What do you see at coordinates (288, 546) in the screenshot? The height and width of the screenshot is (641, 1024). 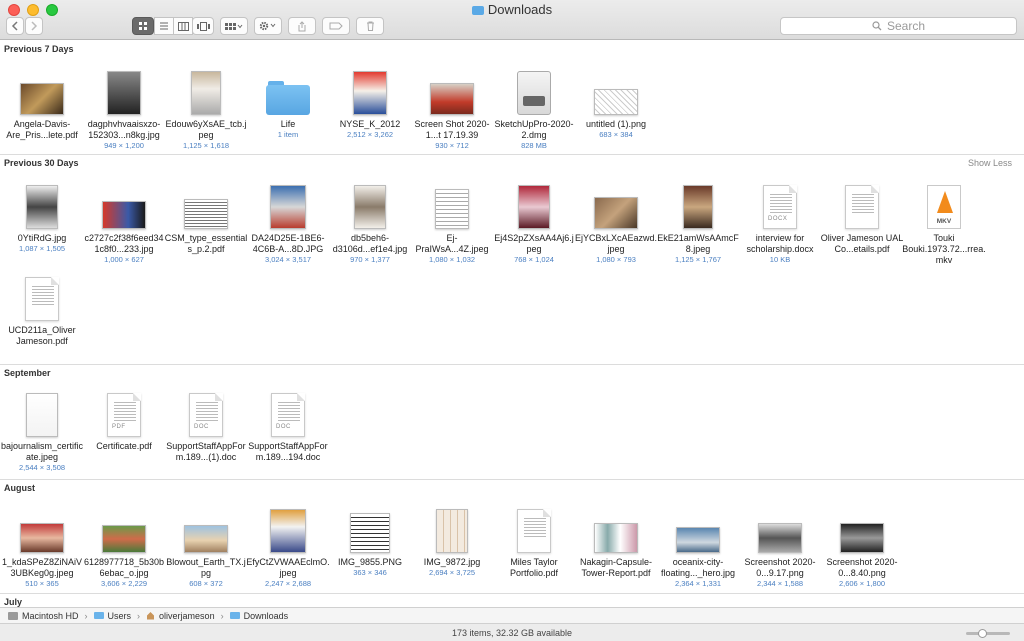 I see `file-item: EfyCtZVWAAEclmO.jpeg 2,247 × 2,688` at bounding box center [288, 546].